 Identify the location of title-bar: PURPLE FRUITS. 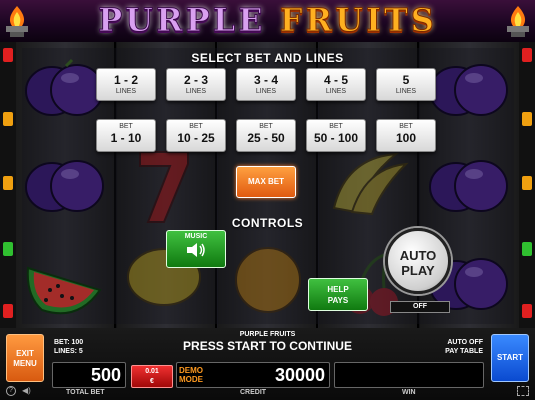
(267, 21).